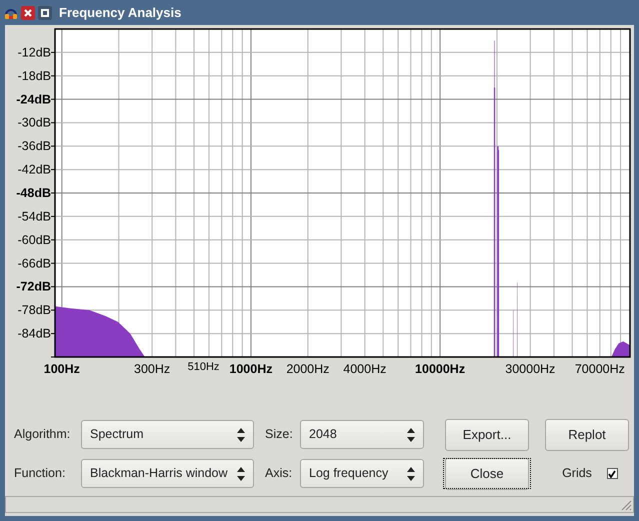  Describe the element at coordinates (167, 473) in the screenshot. I see `dropdown: Blackman-Harris window` at that location.